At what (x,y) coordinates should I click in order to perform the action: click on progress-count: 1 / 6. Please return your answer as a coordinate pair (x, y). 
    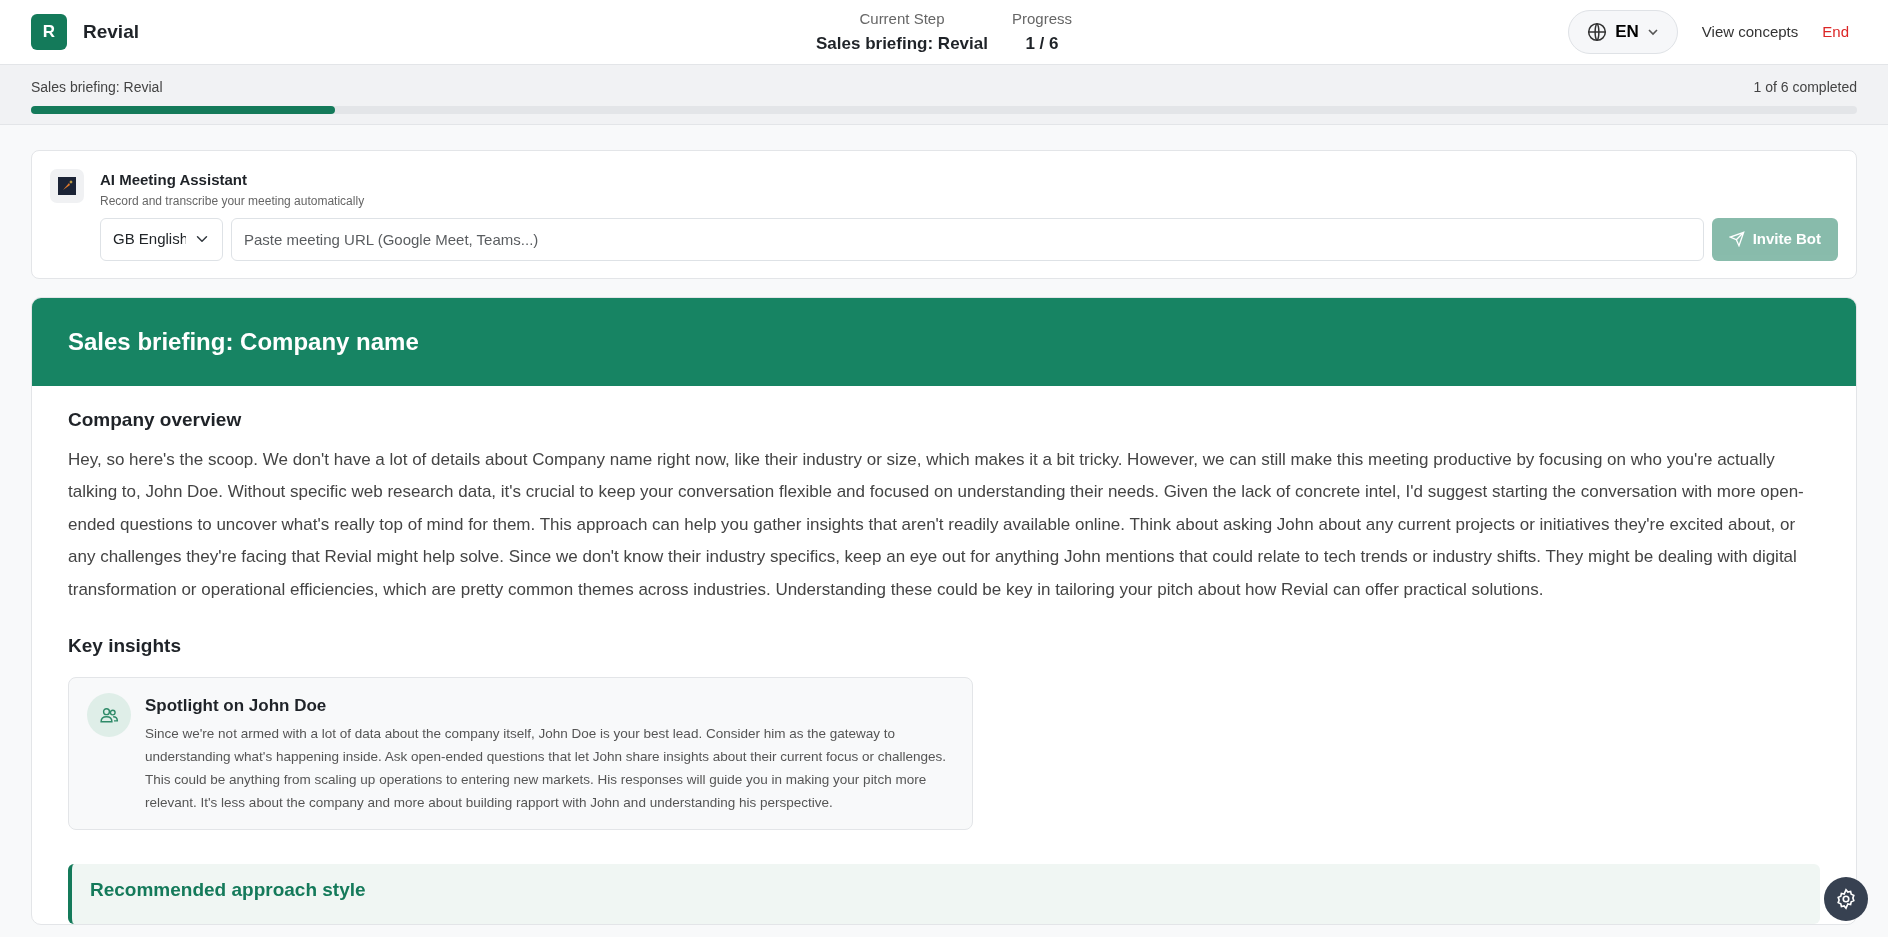
    Looking at the image, I should click on (1042, 43).